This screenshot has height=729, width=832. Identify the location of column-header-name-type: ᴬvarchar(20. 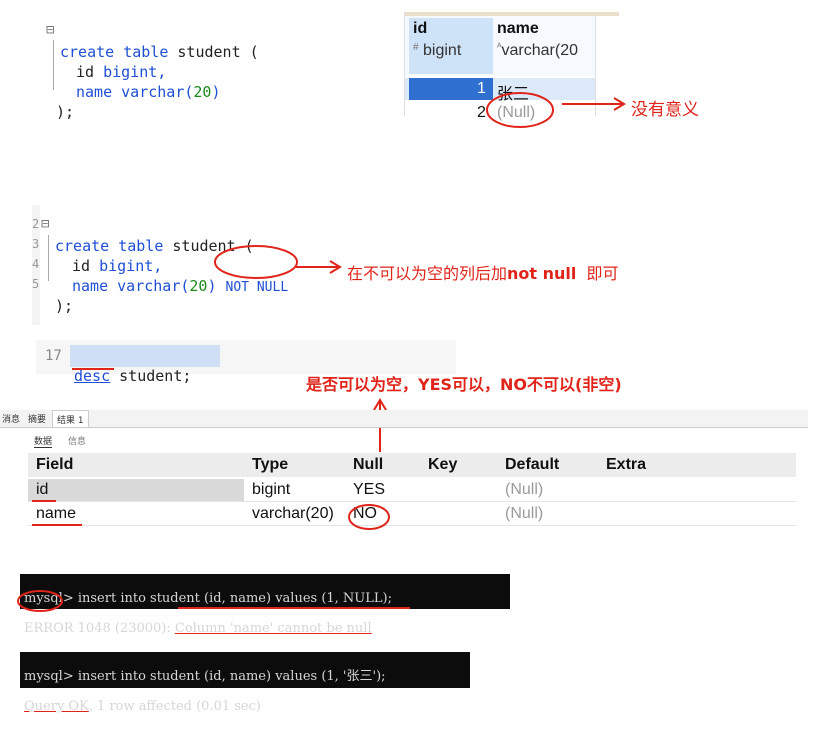
(537, 51).